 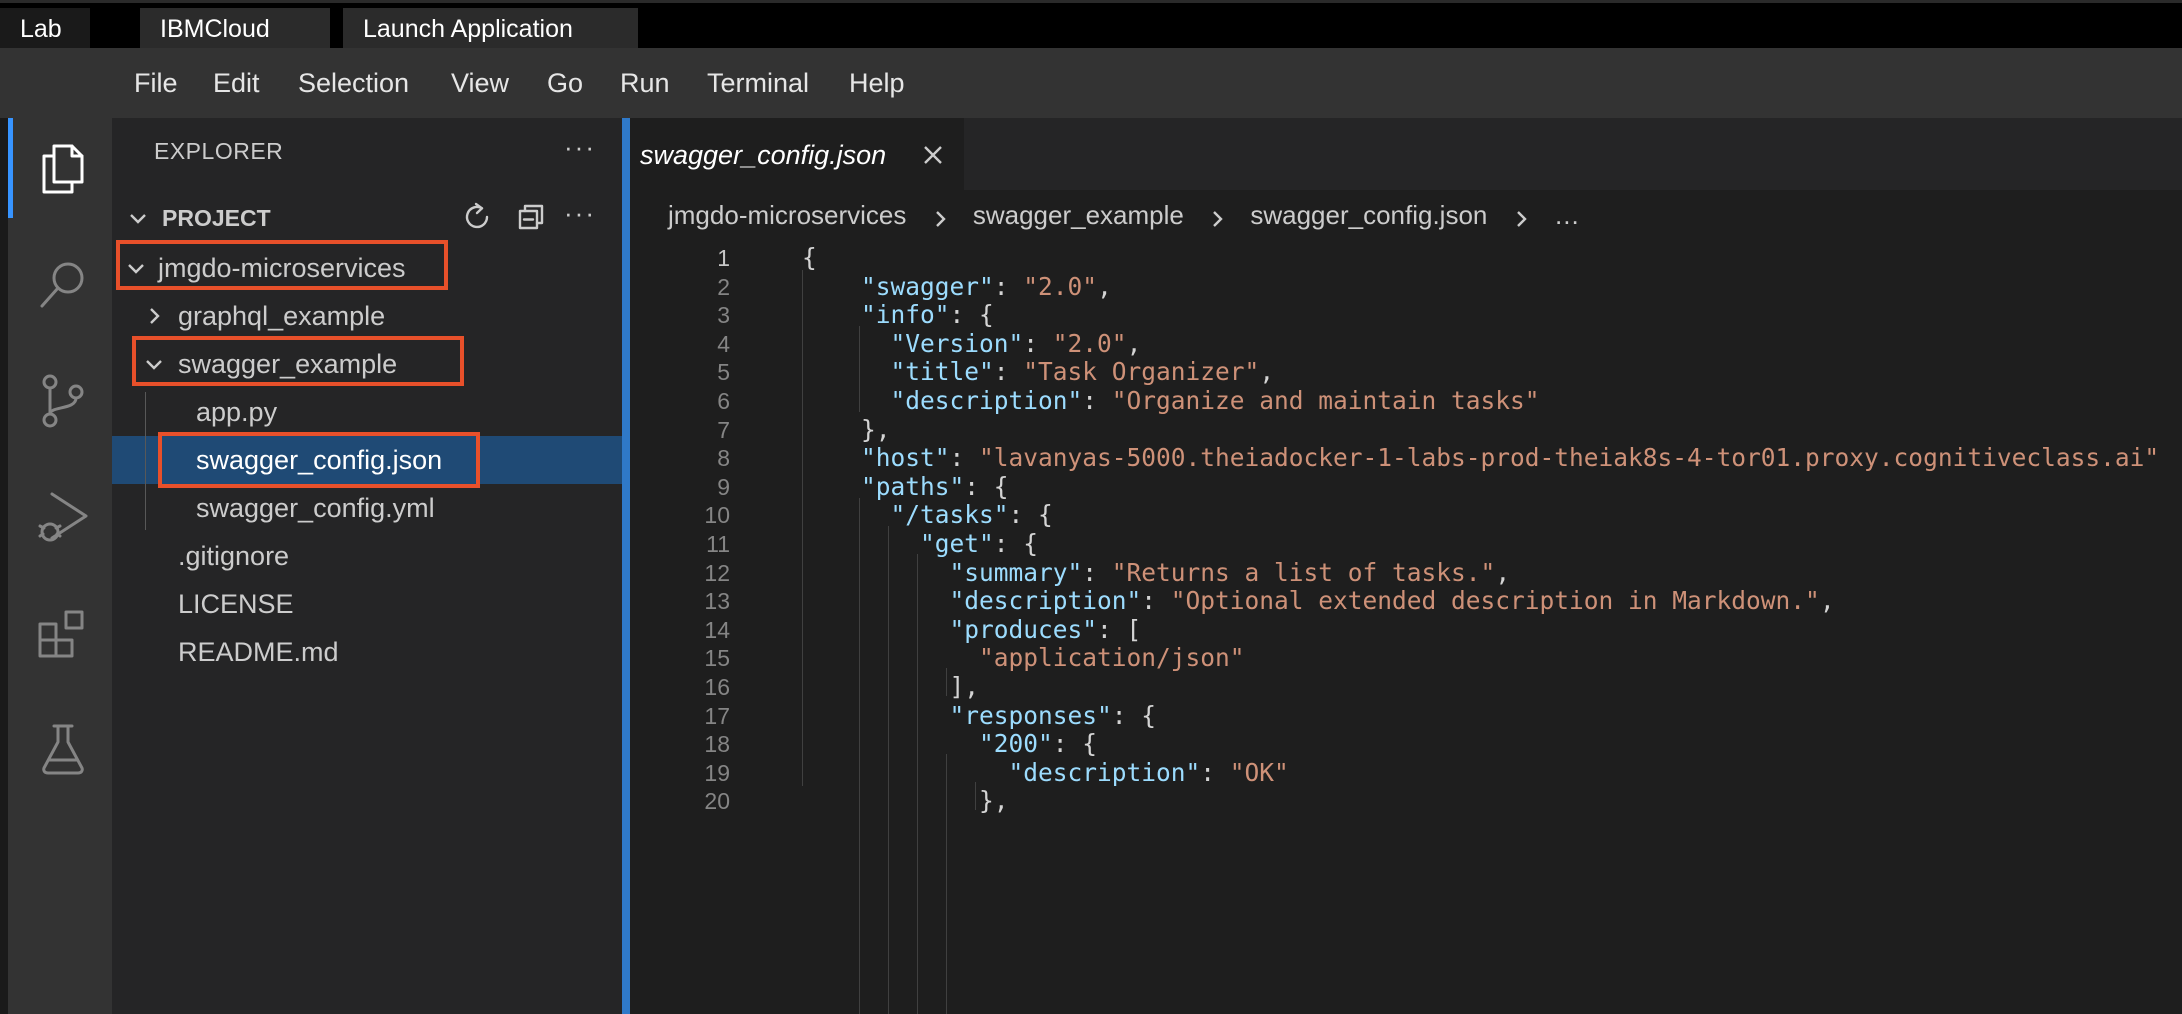 I want to click on code-text: "Version": "2.0",, so click(x=972, y=343).